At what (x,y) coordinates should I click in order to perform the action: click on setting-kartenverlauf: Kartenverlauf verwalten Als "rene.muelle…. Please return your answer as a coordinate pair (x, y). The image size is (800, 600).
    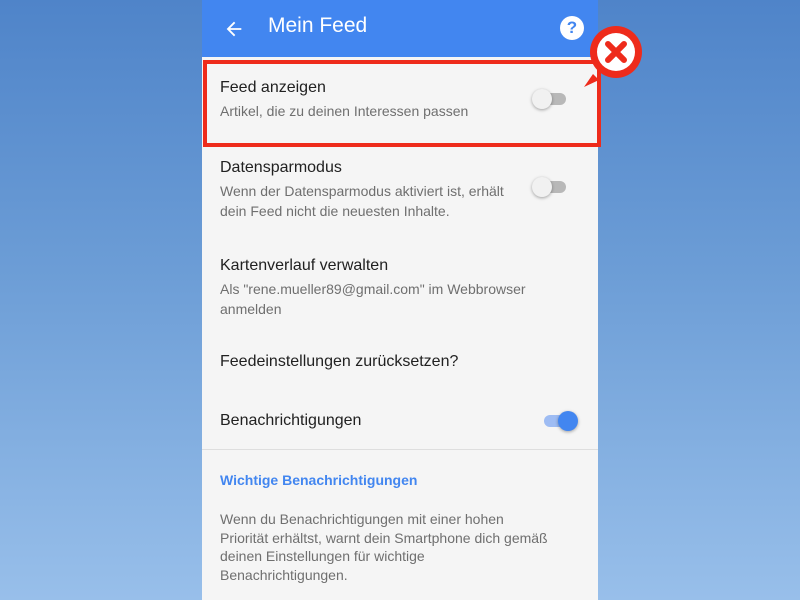
    Looking at the image, I should click on (400, 288).